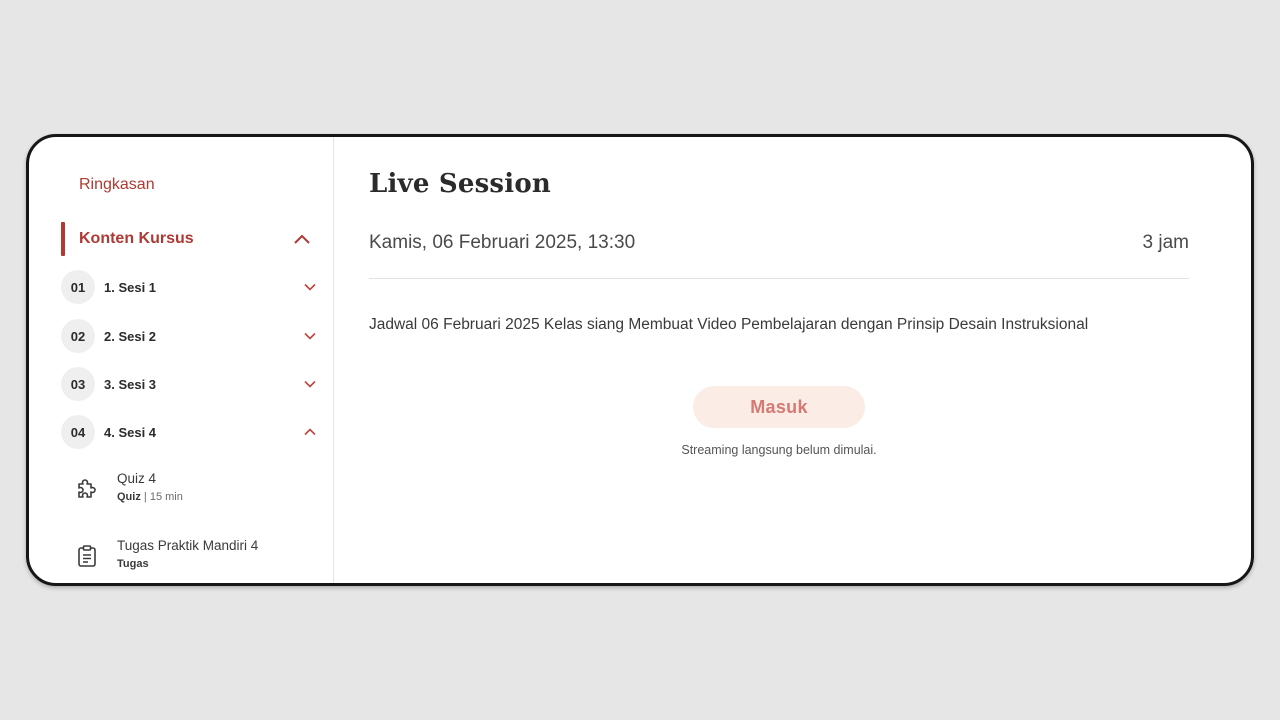  Describe the element at coordinates (136, 238) in the screenshot. I see `course-content-label: Konten Kursus` at that location.